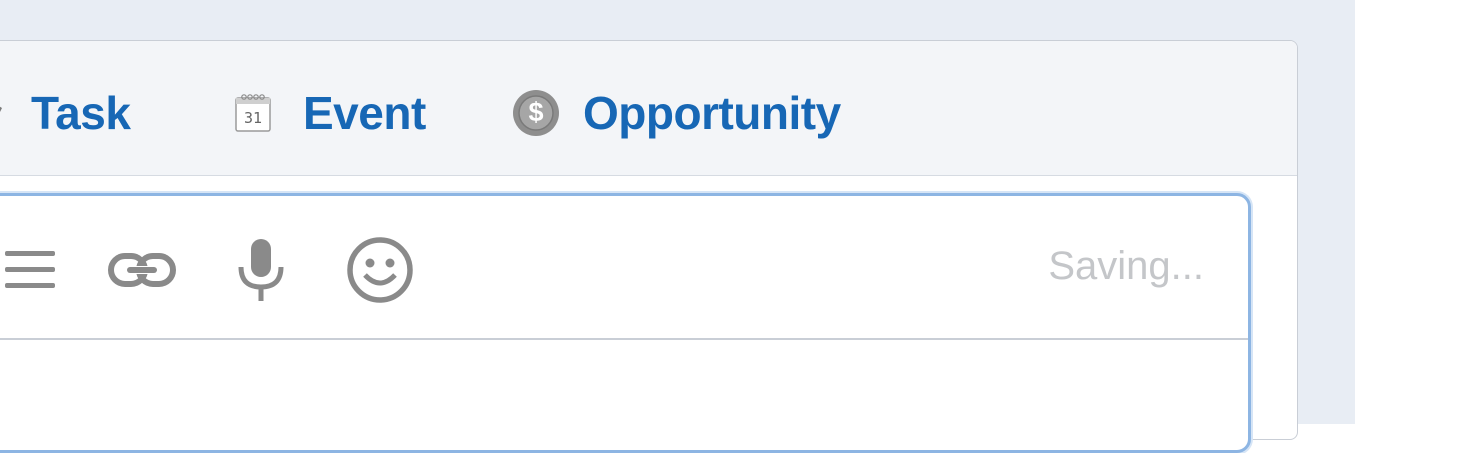  I want to click on calendar-icon: 31, so click(253, 113).